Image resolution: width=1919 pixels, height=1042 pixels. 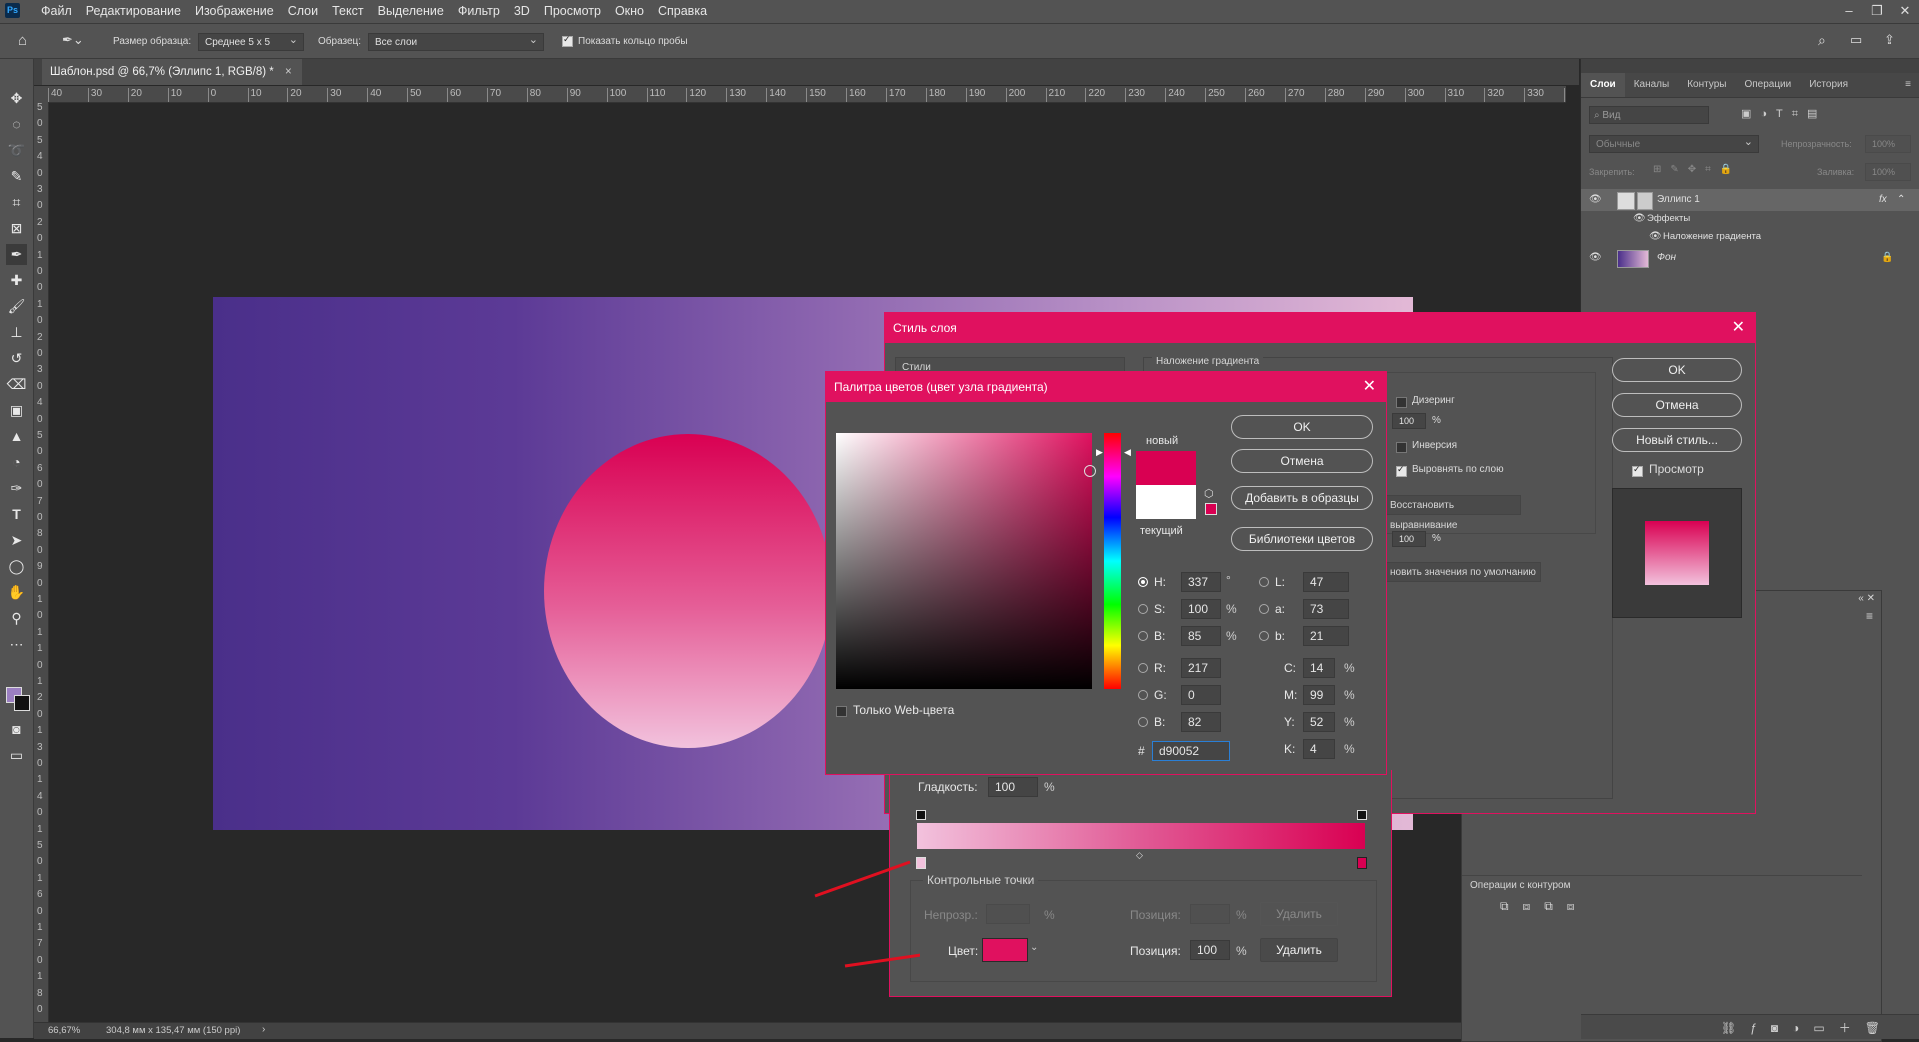 What do you see at coordinates (1750, 258) in the screenshot?
I see `layer-row-background: 👁 Фон 🔒` at bounding box center [1750, 258].